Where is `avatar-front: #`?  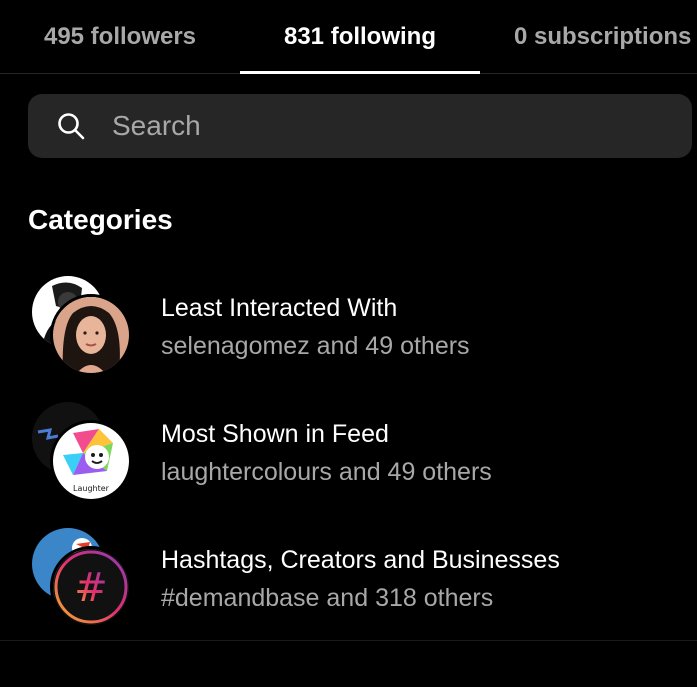 avatar-front: # is located at coordinates (91, 587).